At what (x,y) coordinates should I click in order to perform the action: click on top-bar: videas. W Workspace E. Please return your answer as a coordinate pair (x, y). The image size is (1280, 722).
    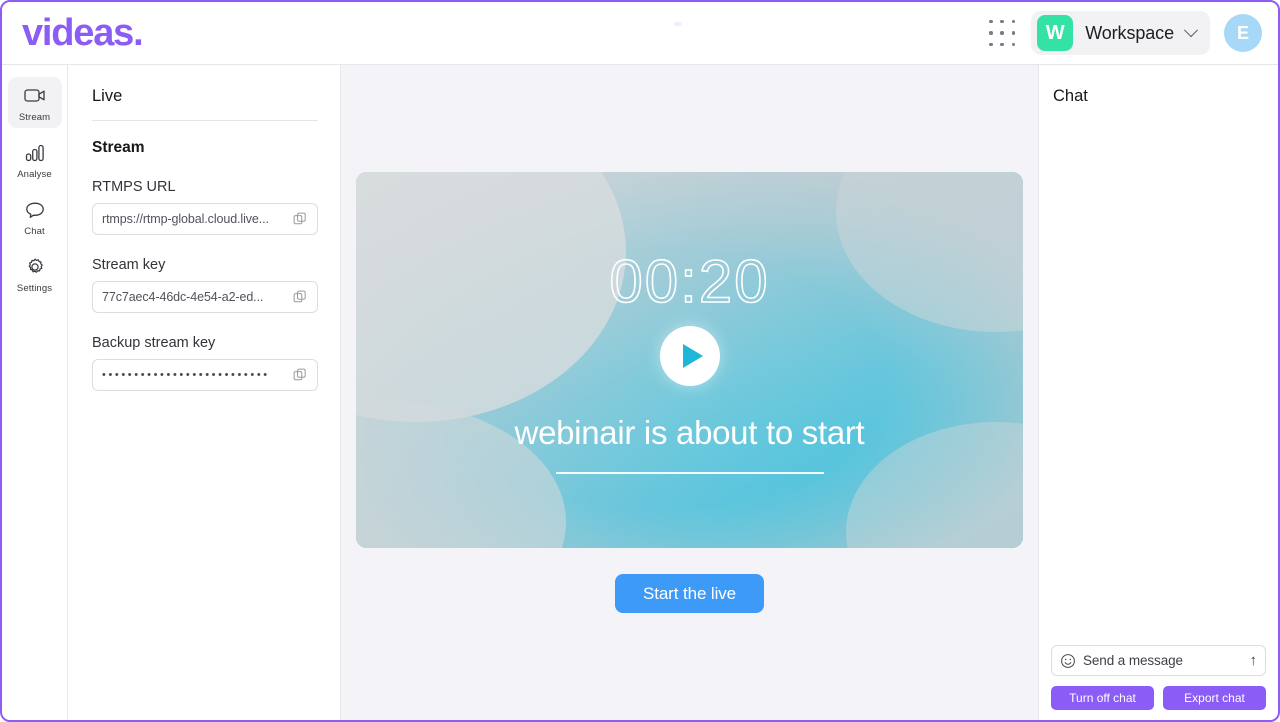
    Looking at the image, I should click on (640, 33).